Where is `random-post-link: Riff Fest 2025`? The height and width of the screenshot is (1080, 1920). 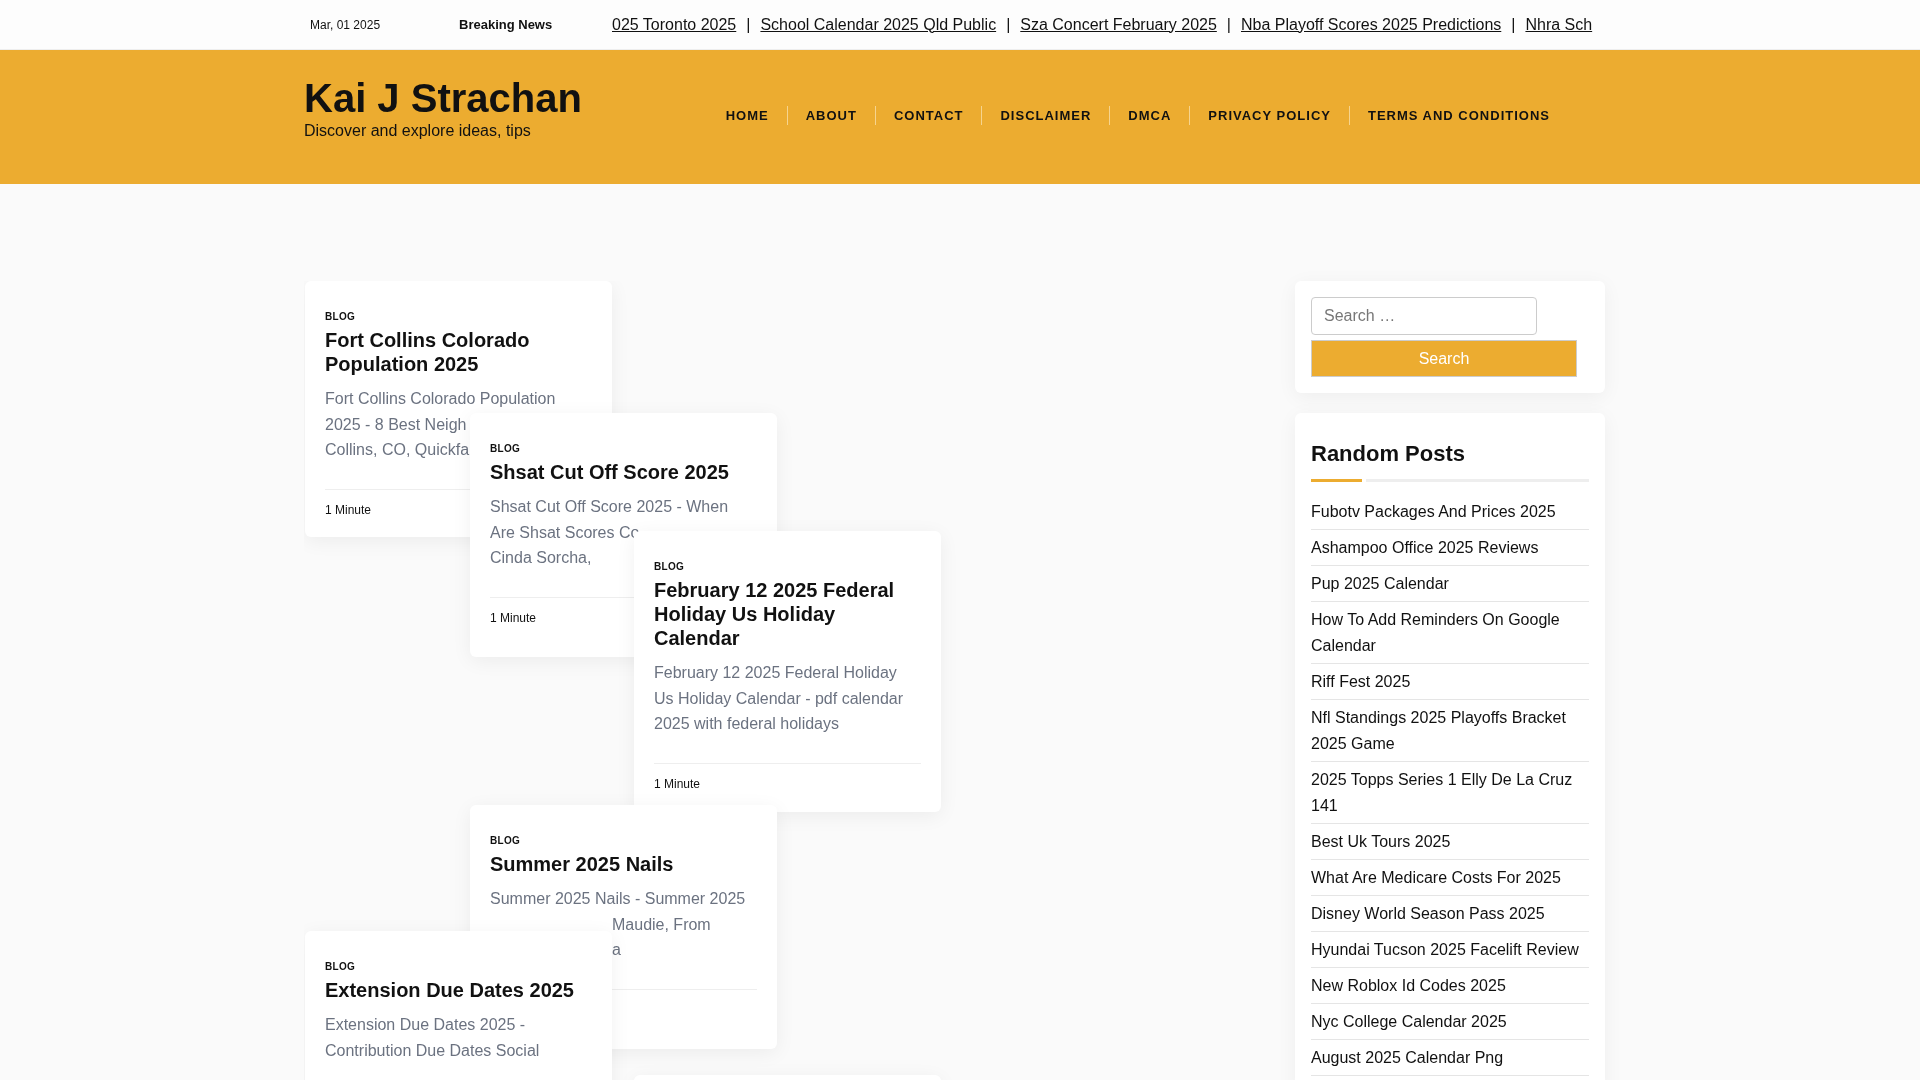 random-post-link: Riff Fest 2025 is located at coordinates (1450, 682).